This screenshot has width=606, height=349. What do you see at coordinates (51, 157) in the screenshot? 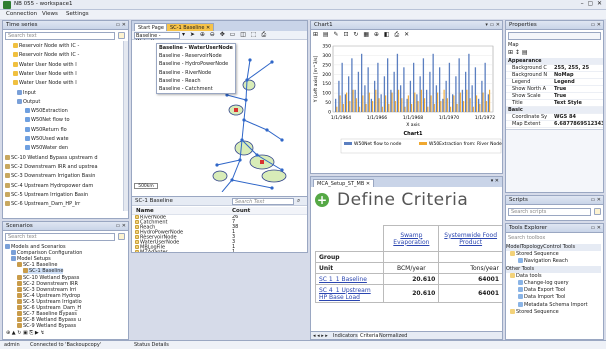
I see `tree-item: SC-10 Wetland Bypass upstream d` at bounding box center [51, 157].